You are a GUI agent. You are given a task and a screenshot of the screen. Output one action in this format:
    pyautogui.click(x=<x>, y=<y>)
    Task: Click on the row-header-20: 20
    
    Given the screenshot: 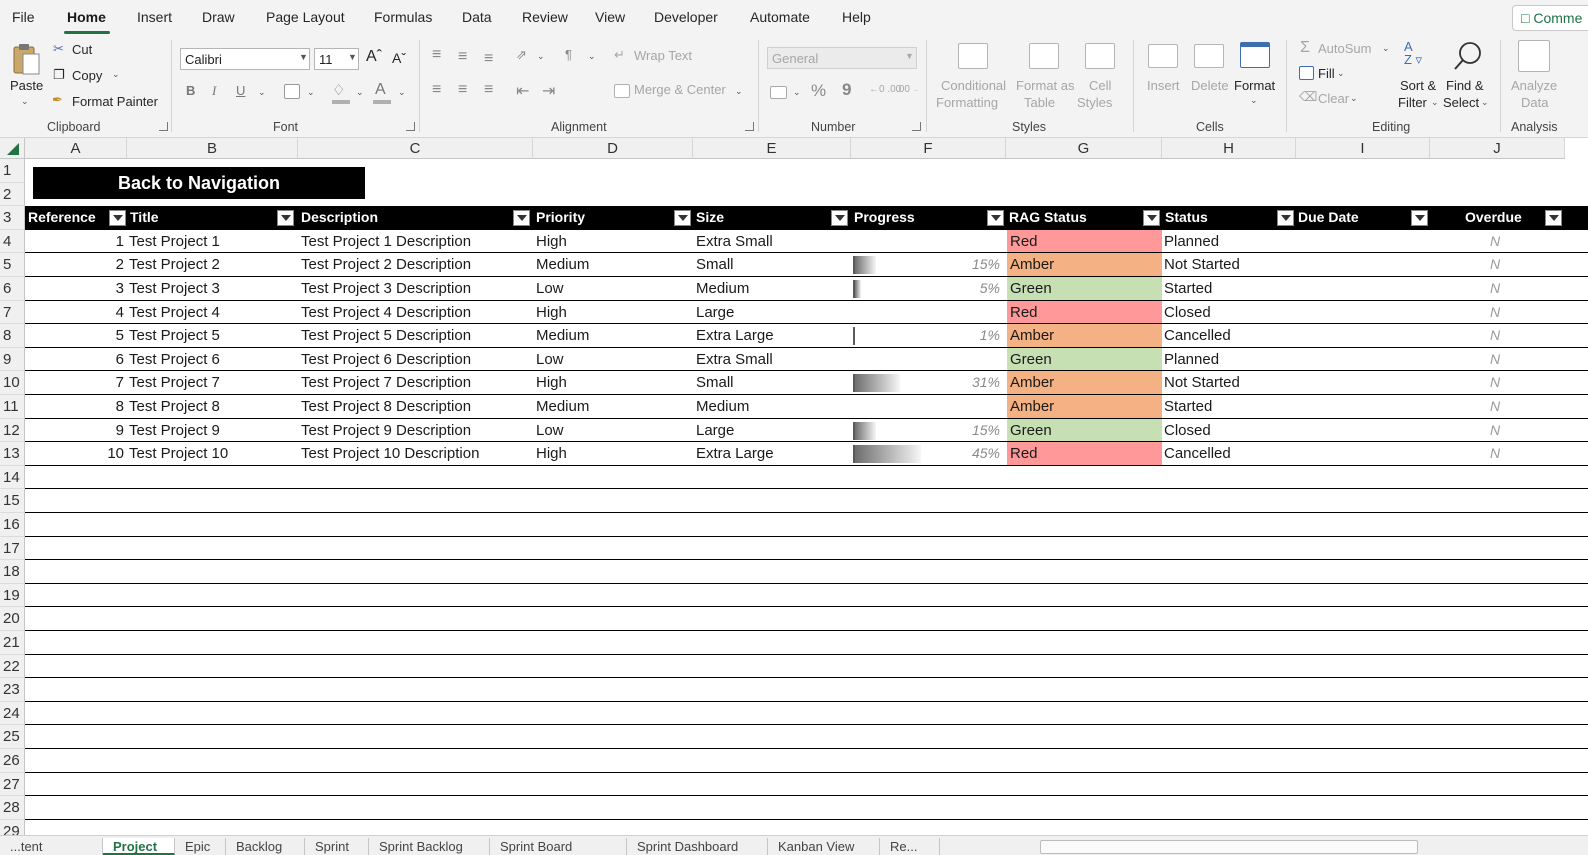 What is the action you would take?
    pyautogui.click(x=12, y=619)
    